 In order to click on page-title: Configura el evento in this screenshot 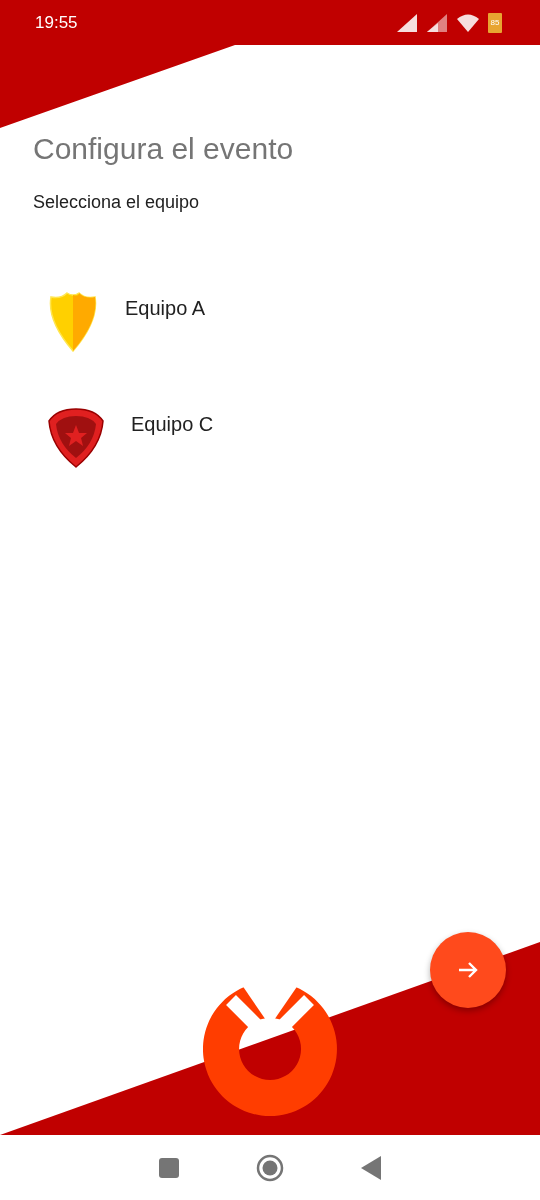, I will do `click(164, 149)`.